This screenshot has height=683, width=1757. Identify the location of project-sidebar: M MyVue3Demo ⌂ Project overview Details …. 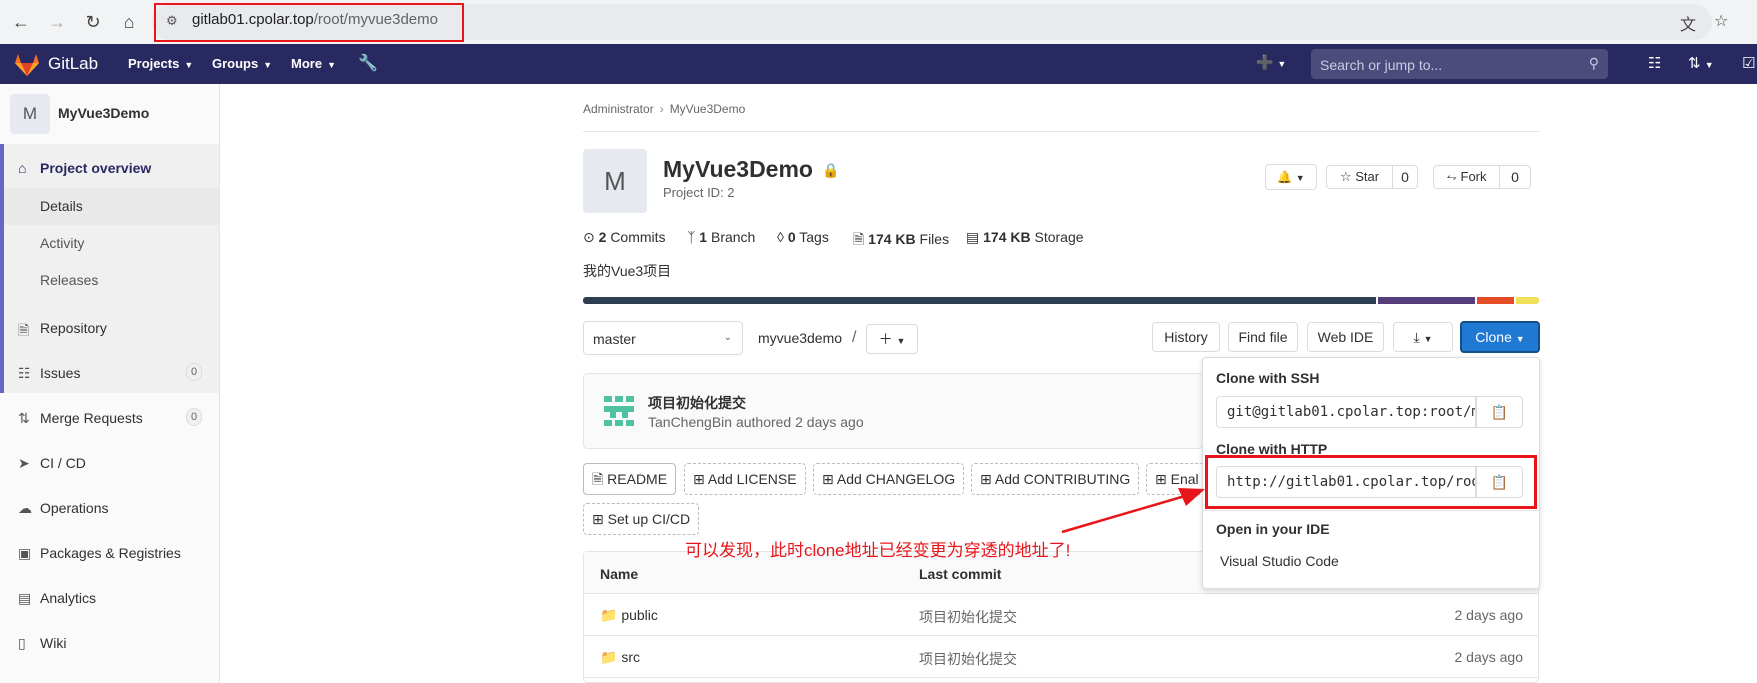
(110, 383).